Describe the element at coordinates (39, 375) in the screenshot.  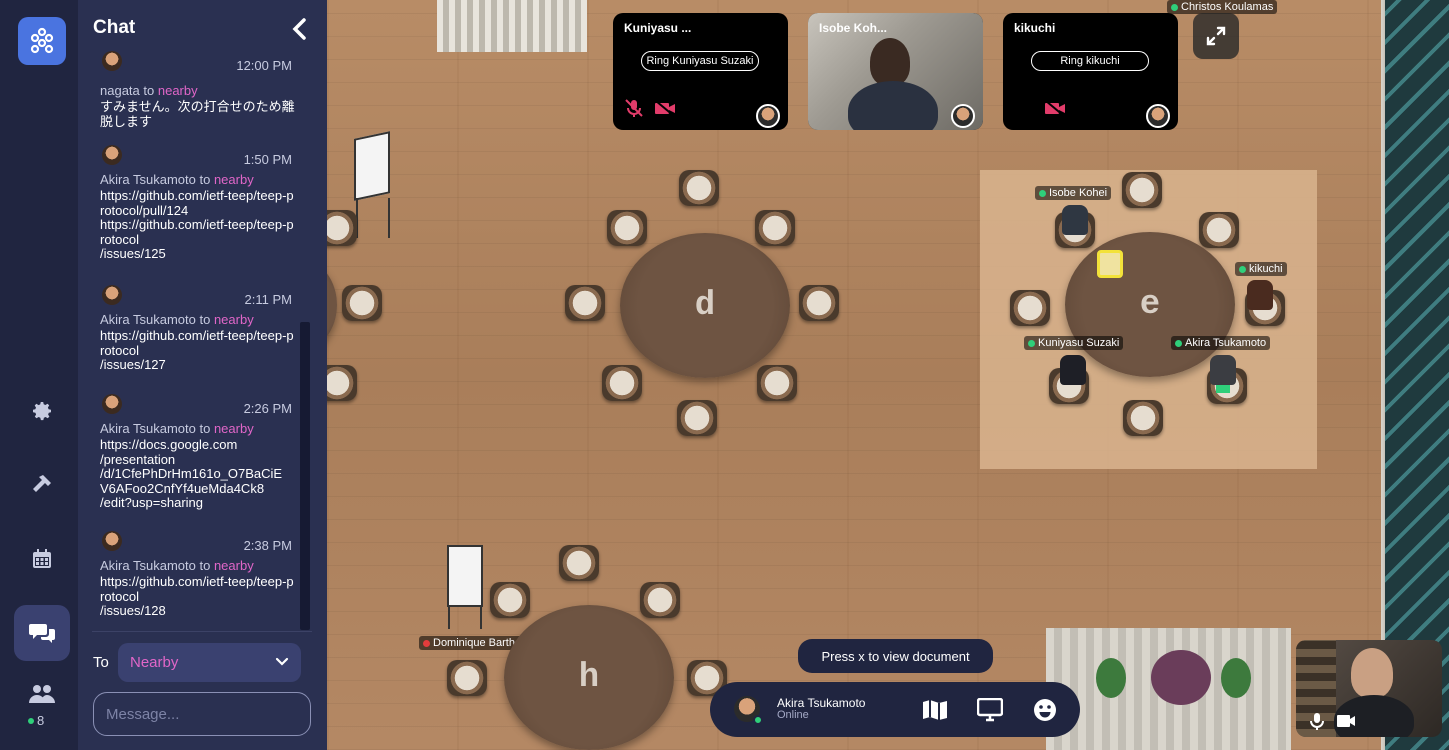
I see `left-rail: 8` at that location.